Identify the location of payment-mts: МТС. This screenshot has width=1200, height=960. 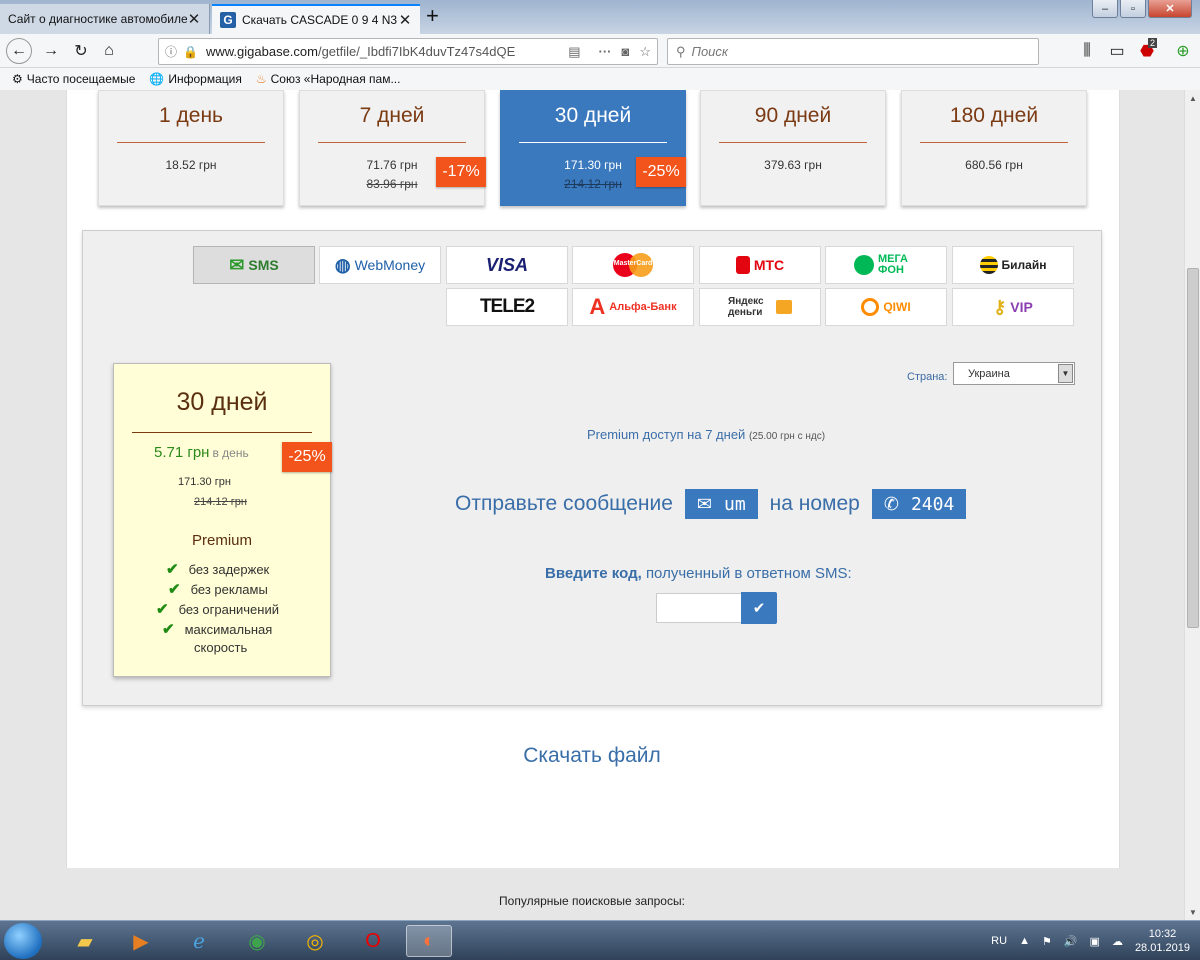
(760, 265).